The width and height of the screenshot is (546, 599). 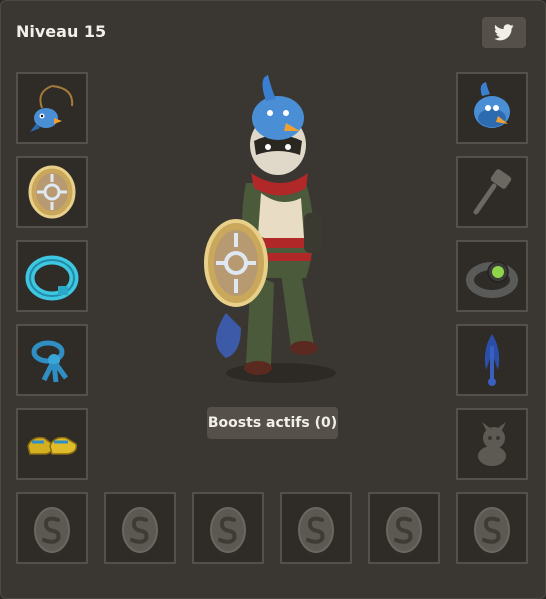 I want to click on belt-icon, so click(x=50, y=361).